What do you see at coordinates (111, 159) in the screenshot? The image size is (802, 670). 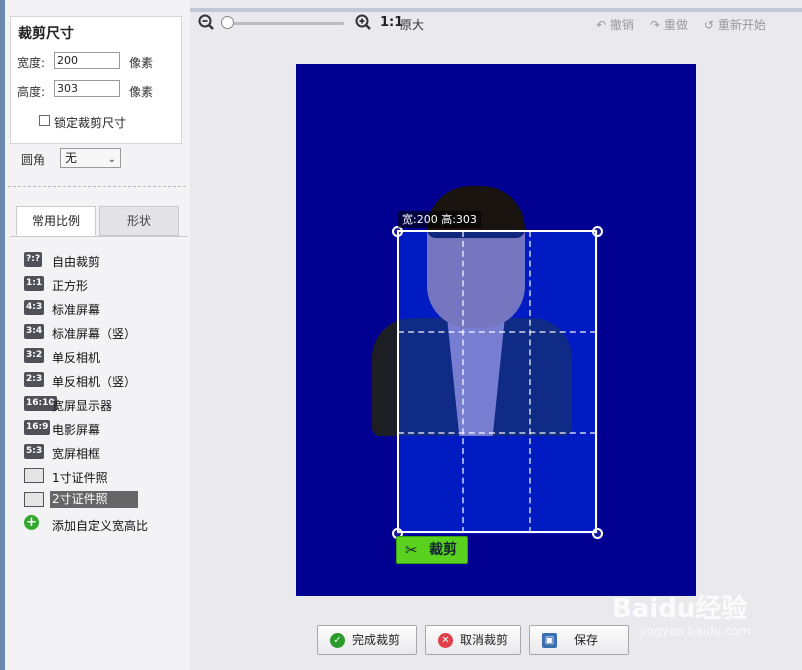 I see `chevron-down-icon: ⌄` at bounding box center [111, 159].